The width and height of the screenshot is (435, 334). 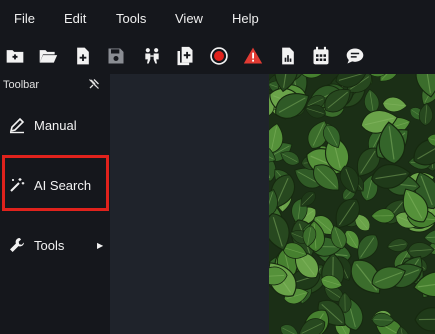 What do you see at coordinates (355, 56) in the screenshot?
I see `chat-icon` at bounding box center [355, 56].